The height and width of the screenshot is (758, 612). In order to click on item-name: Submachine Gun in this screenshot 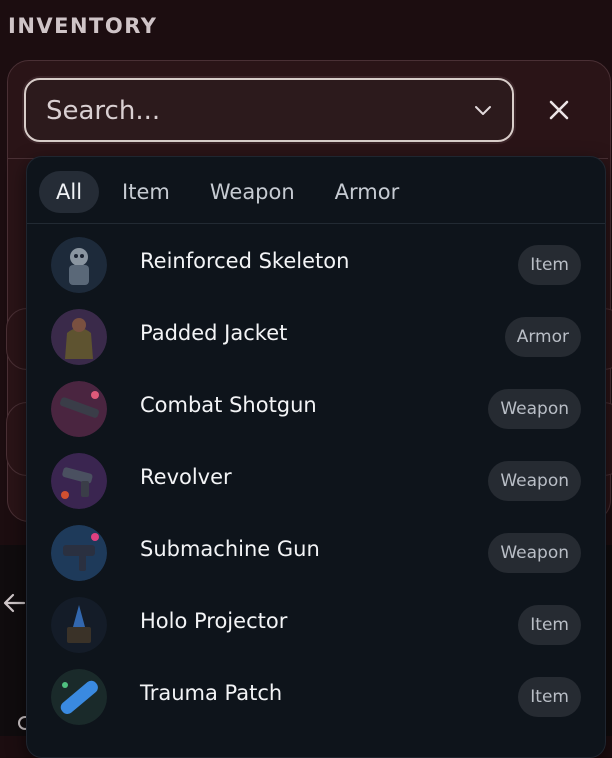, I will do `click(230, 549)`.